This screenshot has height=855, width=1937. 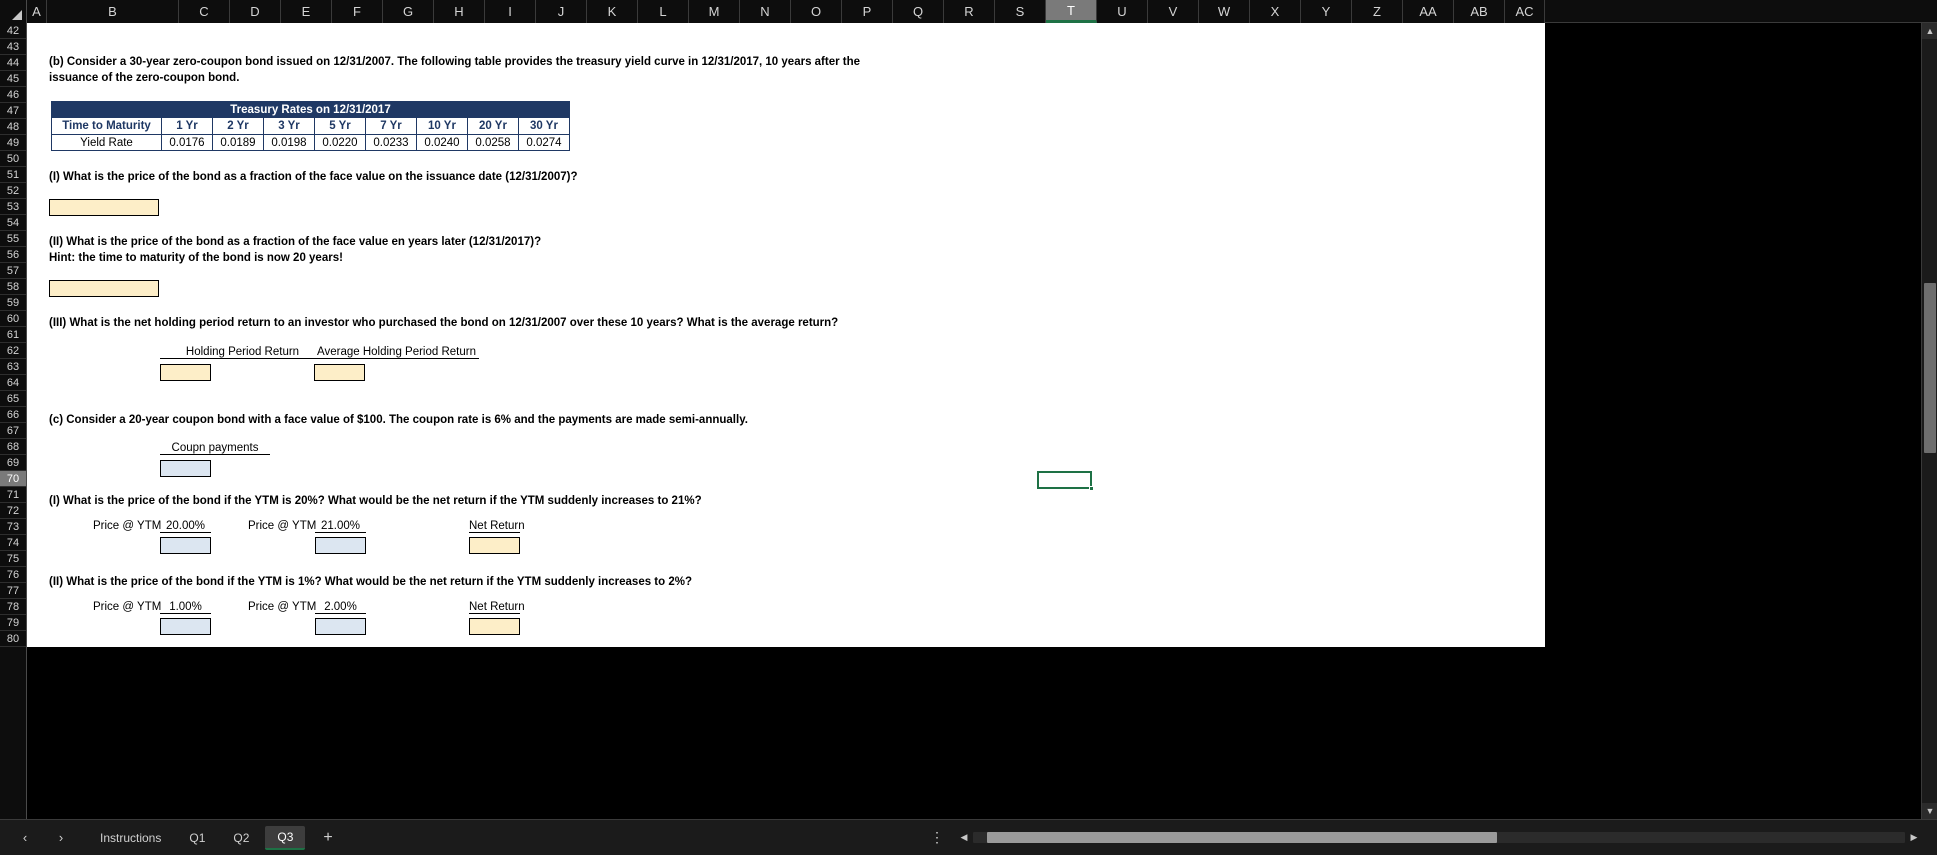 What do you see at coordinates (13, 111) in the screenshot?
I see `row-header-47: 47` at bounding box center [13, 111].